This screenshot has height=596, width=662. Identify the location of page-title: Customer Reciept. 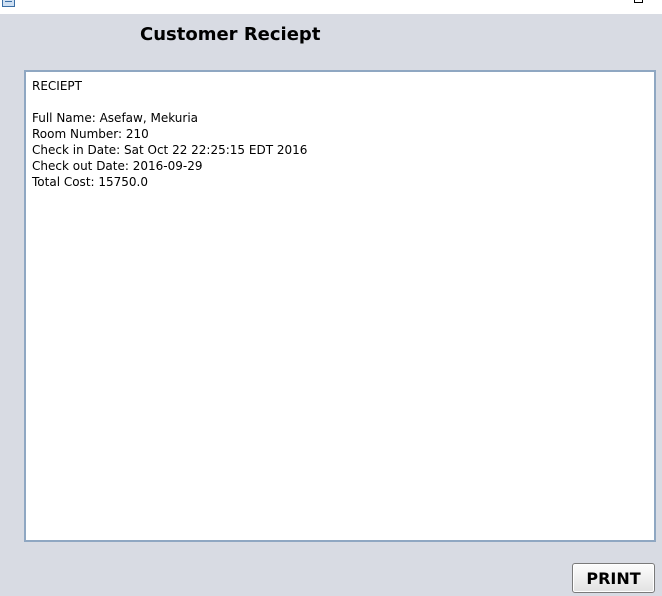
(230, 34).